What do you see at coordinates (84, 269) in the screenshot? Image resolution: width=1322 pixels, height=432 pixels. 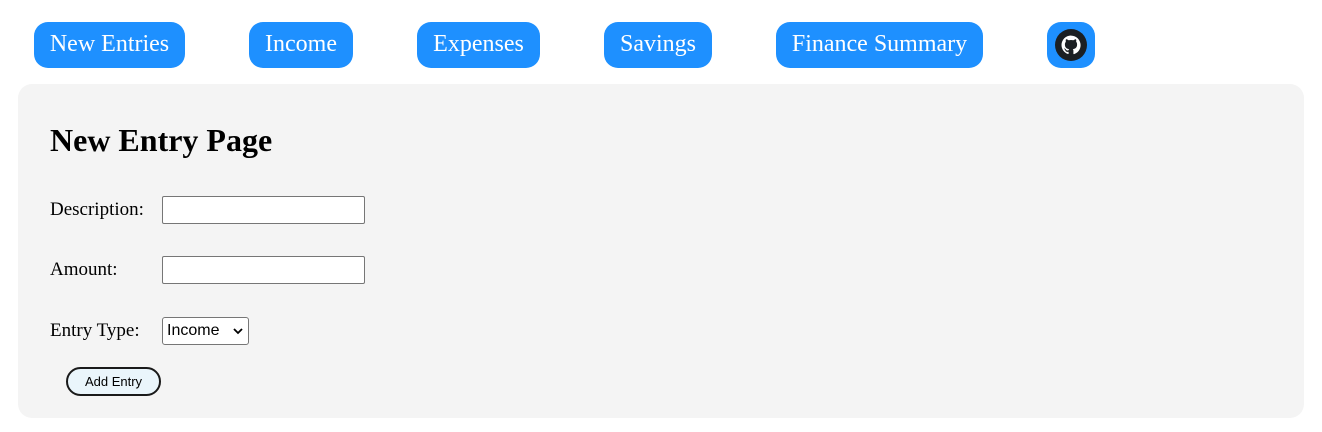 I see `amount-label: Amount:` at bounding box center [84, 269].